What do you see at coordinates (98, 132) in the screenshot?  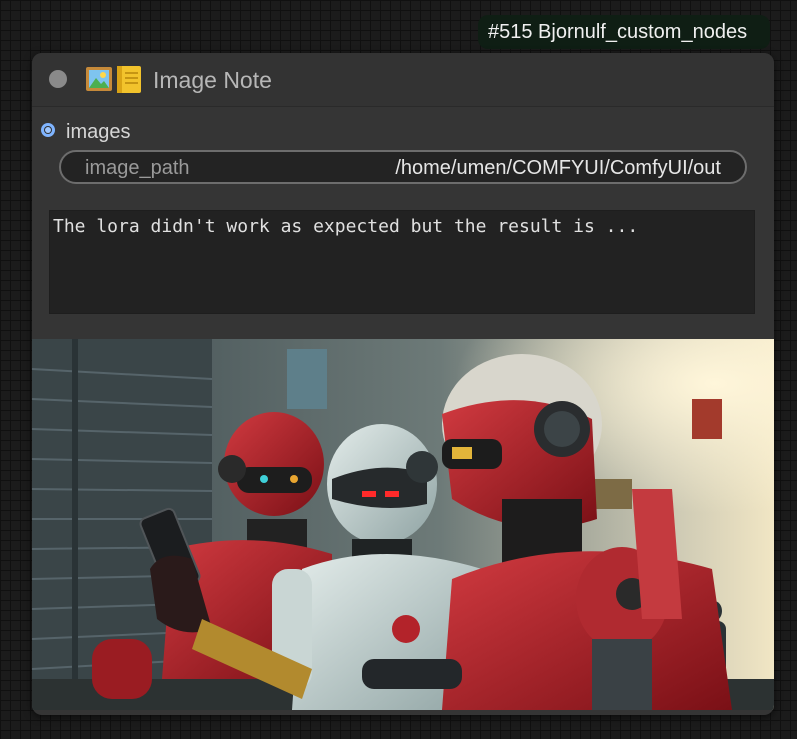 I see `images-output-label: images` at bounding box center [98, 132].